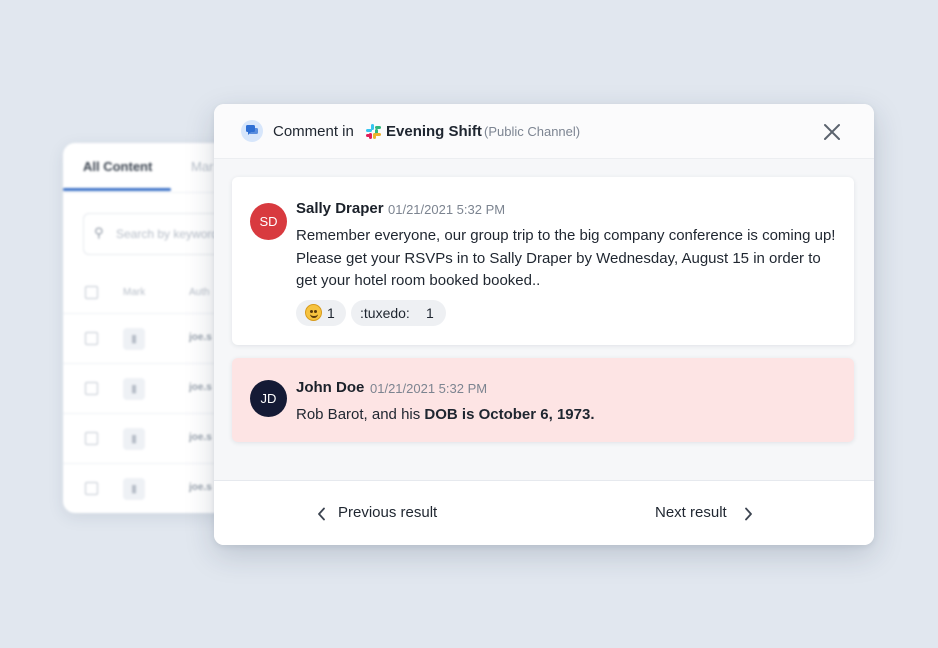 This screenshot has width=938, height=648. I want to click on column-mark: Mark, so click(134, 292).